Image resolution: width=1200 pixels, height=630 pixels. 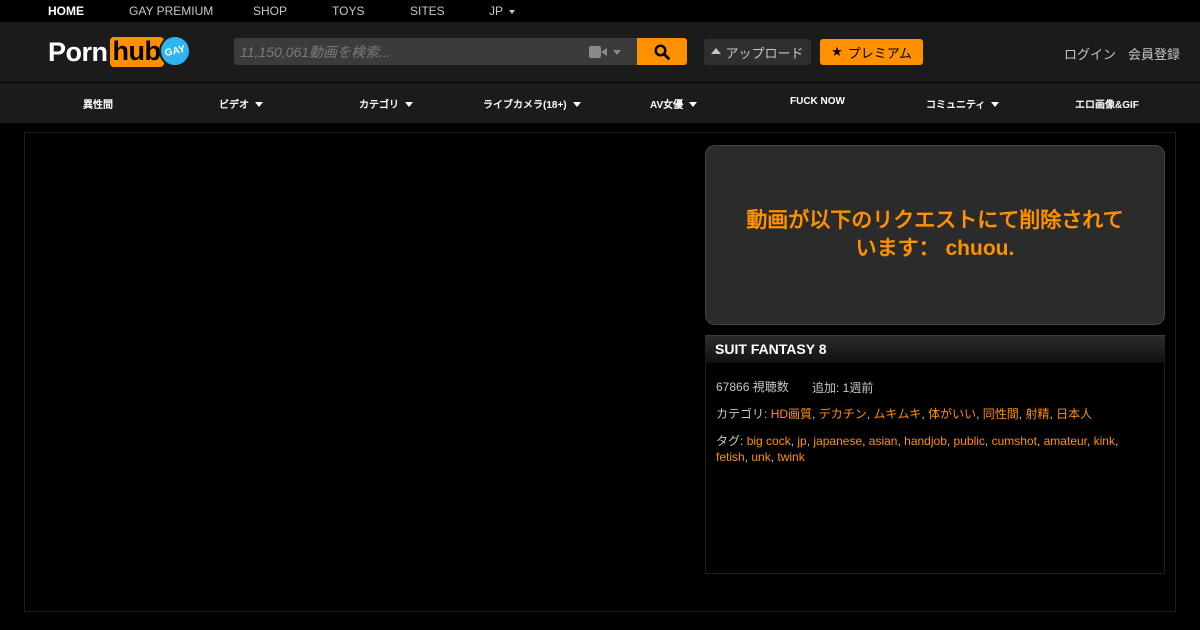 What do you see at coordinates (171, 11) in the screenshot?
I see `topbar-gay-premium: GAY PREMIUM` at bounding box center [171, 11].